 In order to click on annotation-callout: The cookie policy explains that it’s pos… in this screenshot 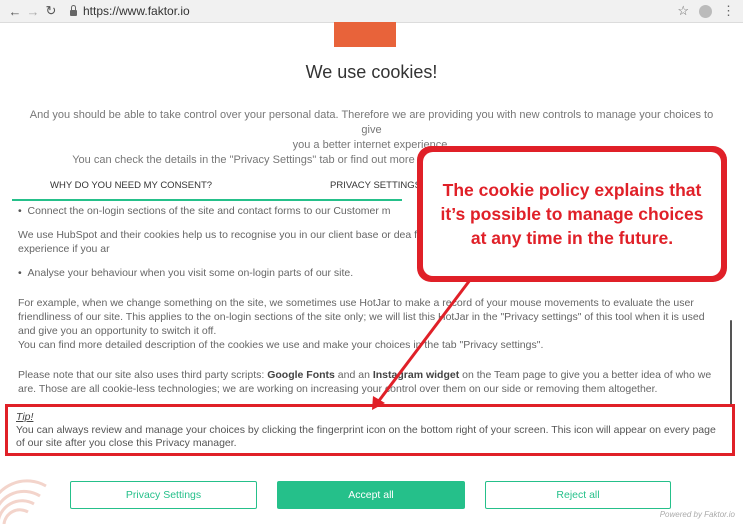, I will do `click(572, 214)`.